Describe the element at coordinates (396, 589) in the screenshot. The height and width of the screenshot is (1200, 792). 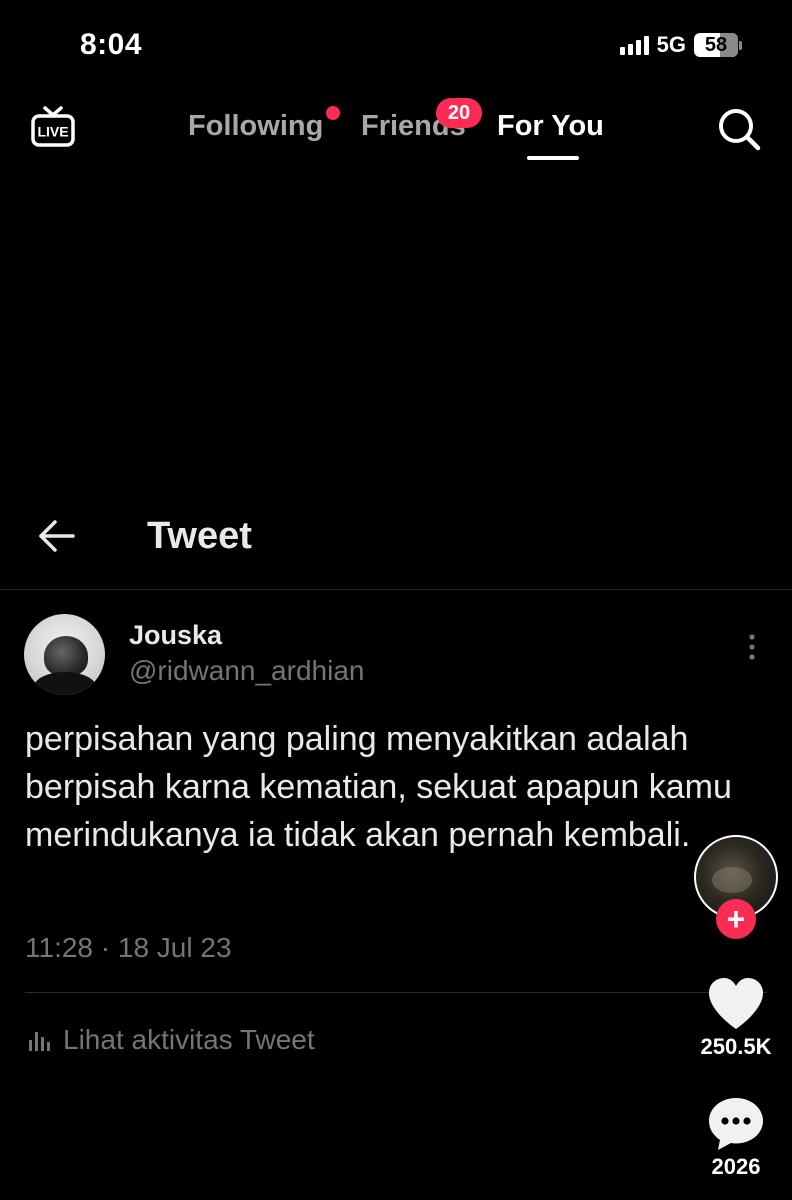
I see `header-divider` at that location.